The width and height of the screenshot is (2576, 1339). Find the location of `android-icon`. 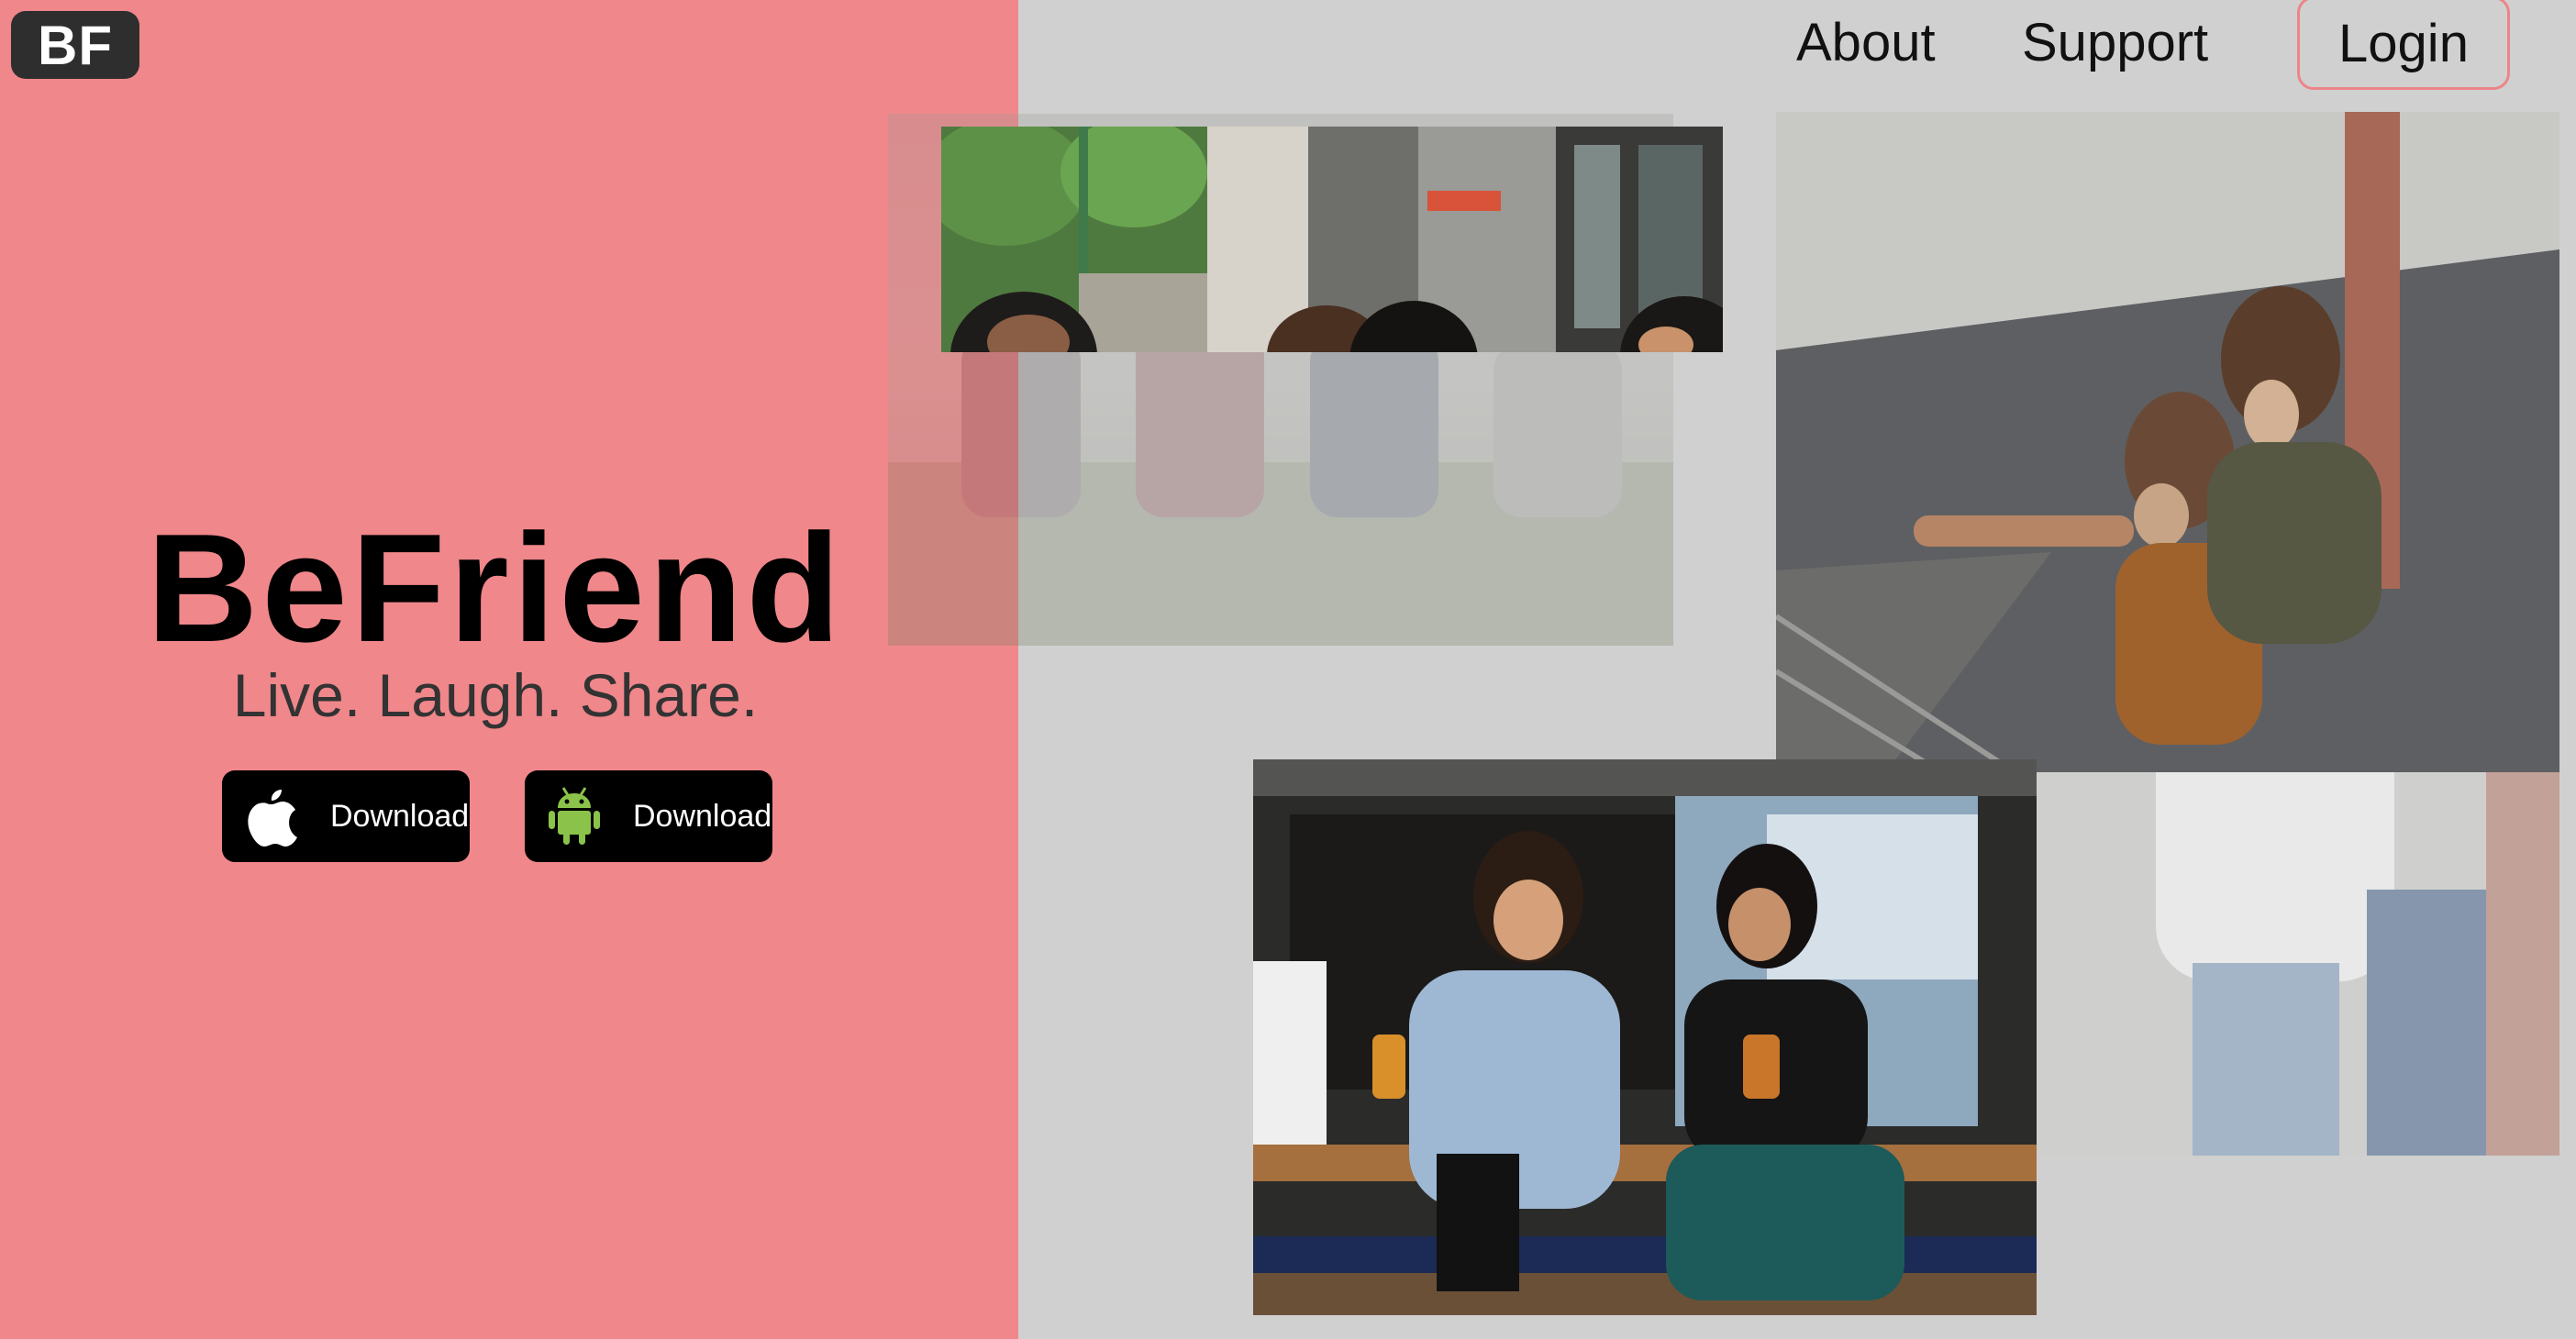

android-icon is located at coordinates (574, 816).